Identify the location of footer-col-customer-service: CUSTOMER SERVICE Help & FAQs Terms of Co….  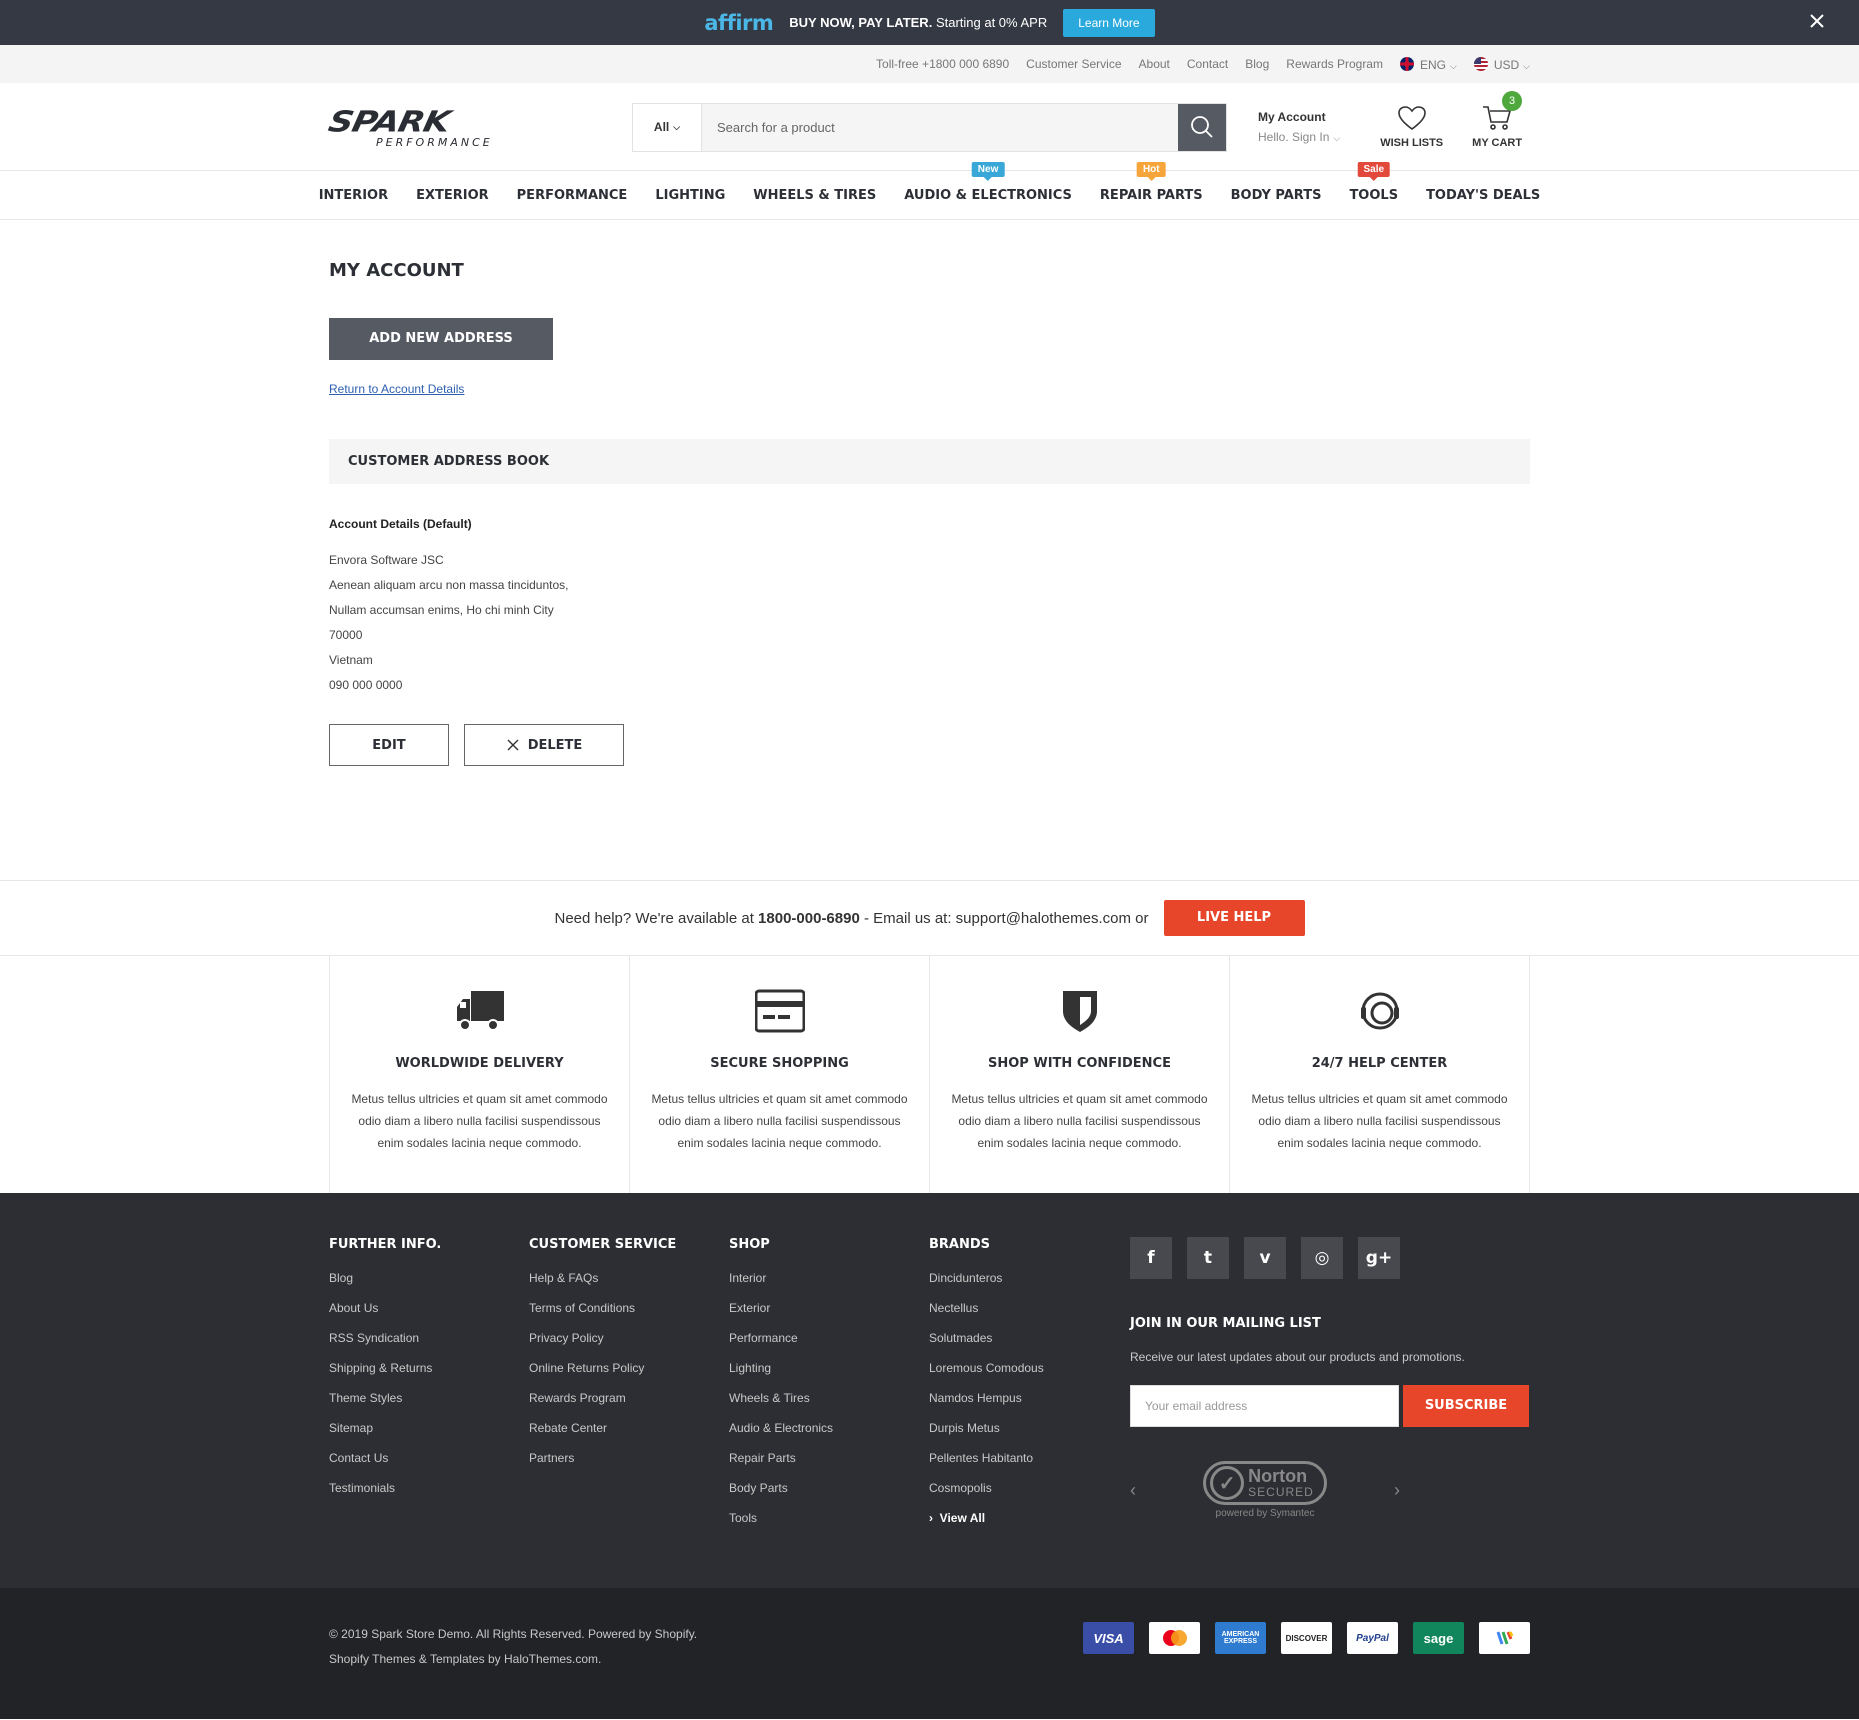
(629, 1389).